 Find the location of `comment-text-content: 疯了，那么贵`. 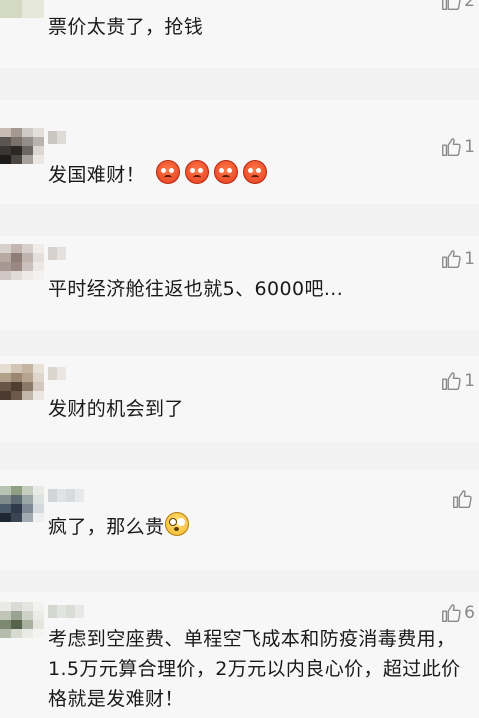

comment-text-content: 疯了，那么贵 is located at coordinates (106, 527).